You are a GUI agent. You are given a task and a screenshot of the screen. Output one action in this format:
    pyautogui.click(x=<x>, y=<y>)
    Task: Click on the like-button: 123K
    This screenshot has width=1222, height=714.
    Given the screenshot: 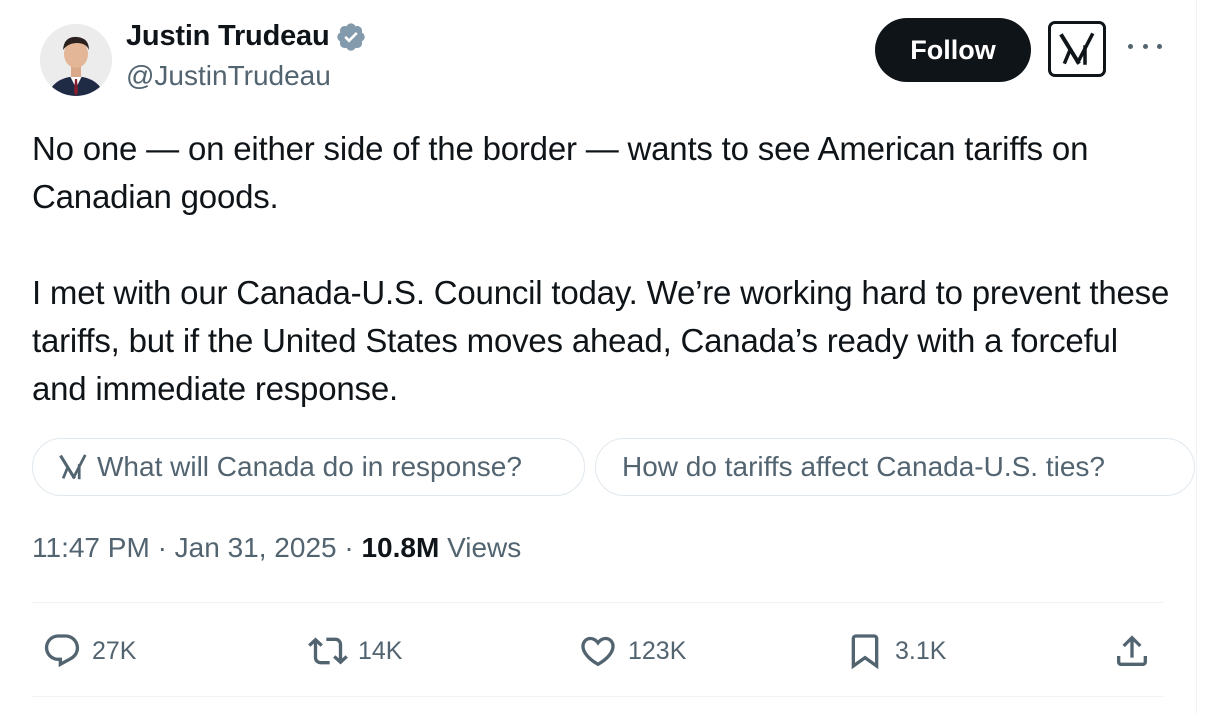 What is the action you would take?
    pyautogui.click(x=632, y=651)
    